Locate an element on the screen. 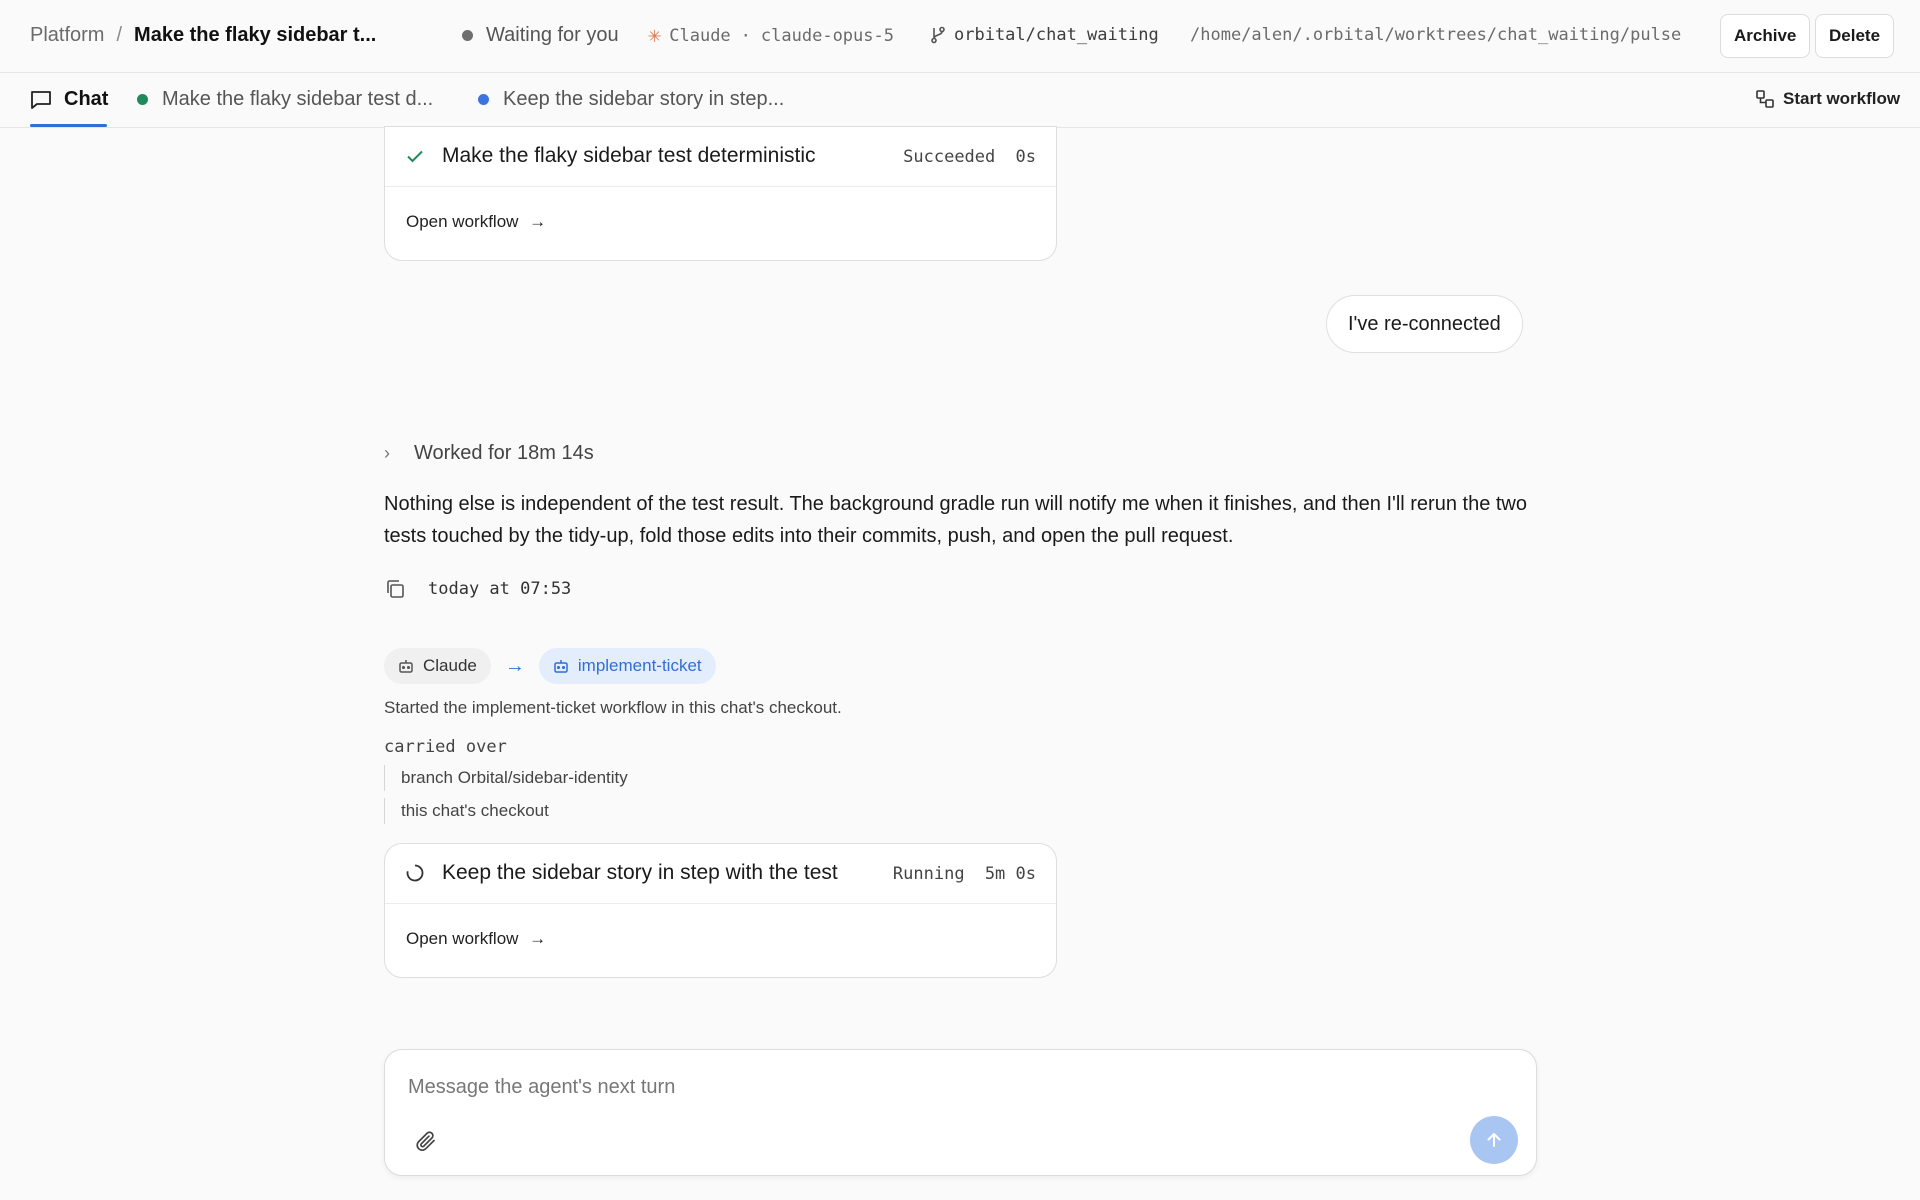  model-name: claude-opus-5 is located at coordinates (827, 36).